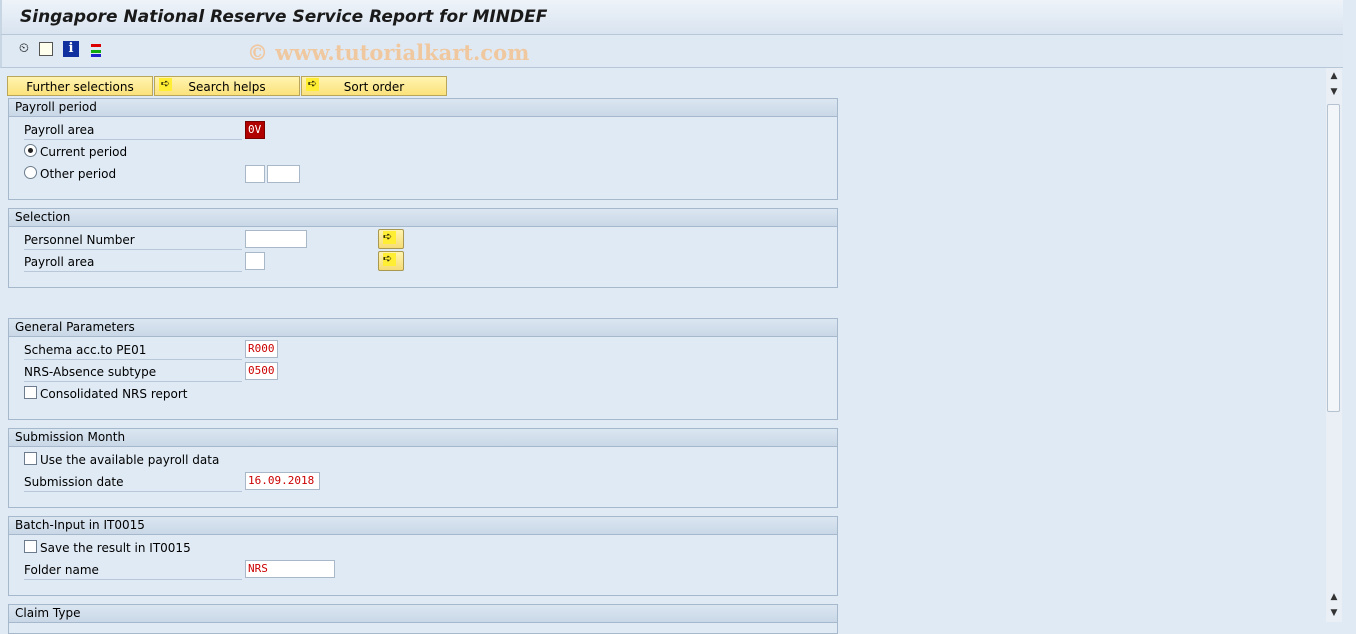  I want to click on selection-options-icon, so click(96, 49).